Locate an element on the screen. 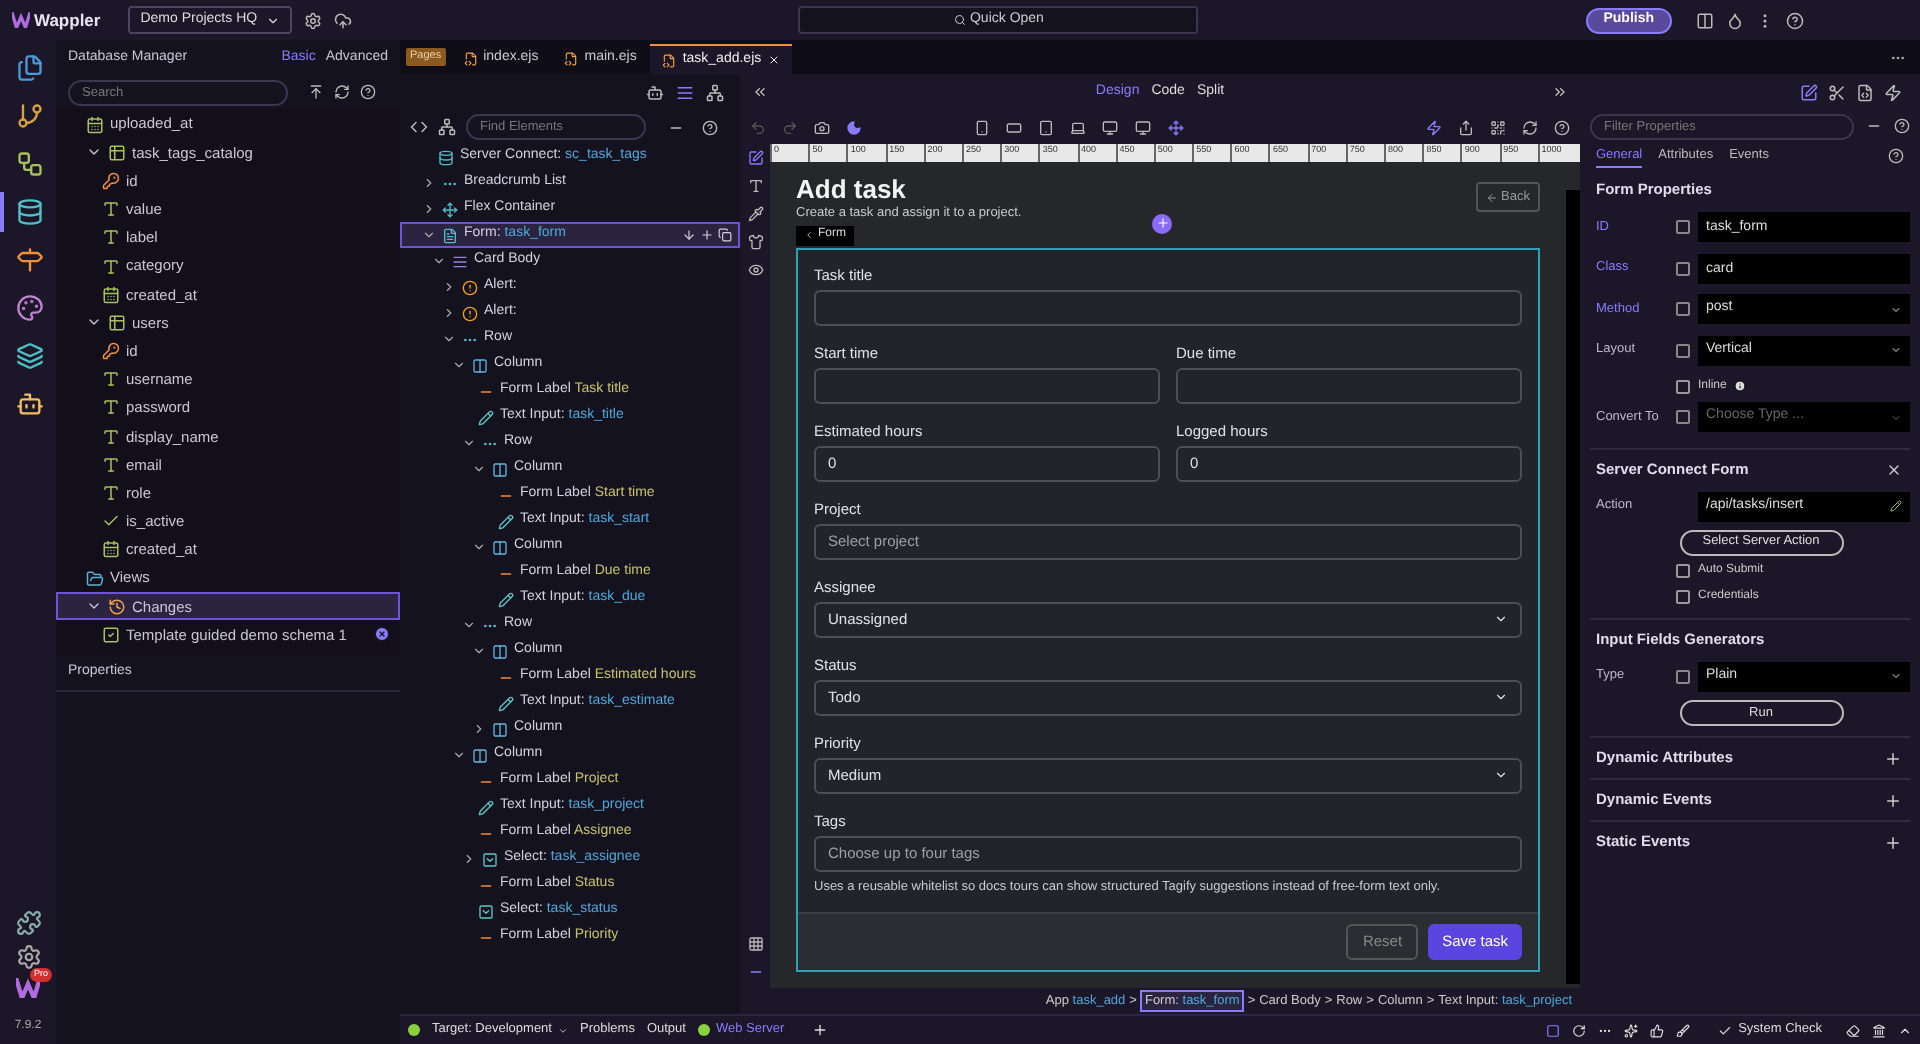 This screenshot has height=1044, width=1920. code-icon is located at coordinates (419, 127).